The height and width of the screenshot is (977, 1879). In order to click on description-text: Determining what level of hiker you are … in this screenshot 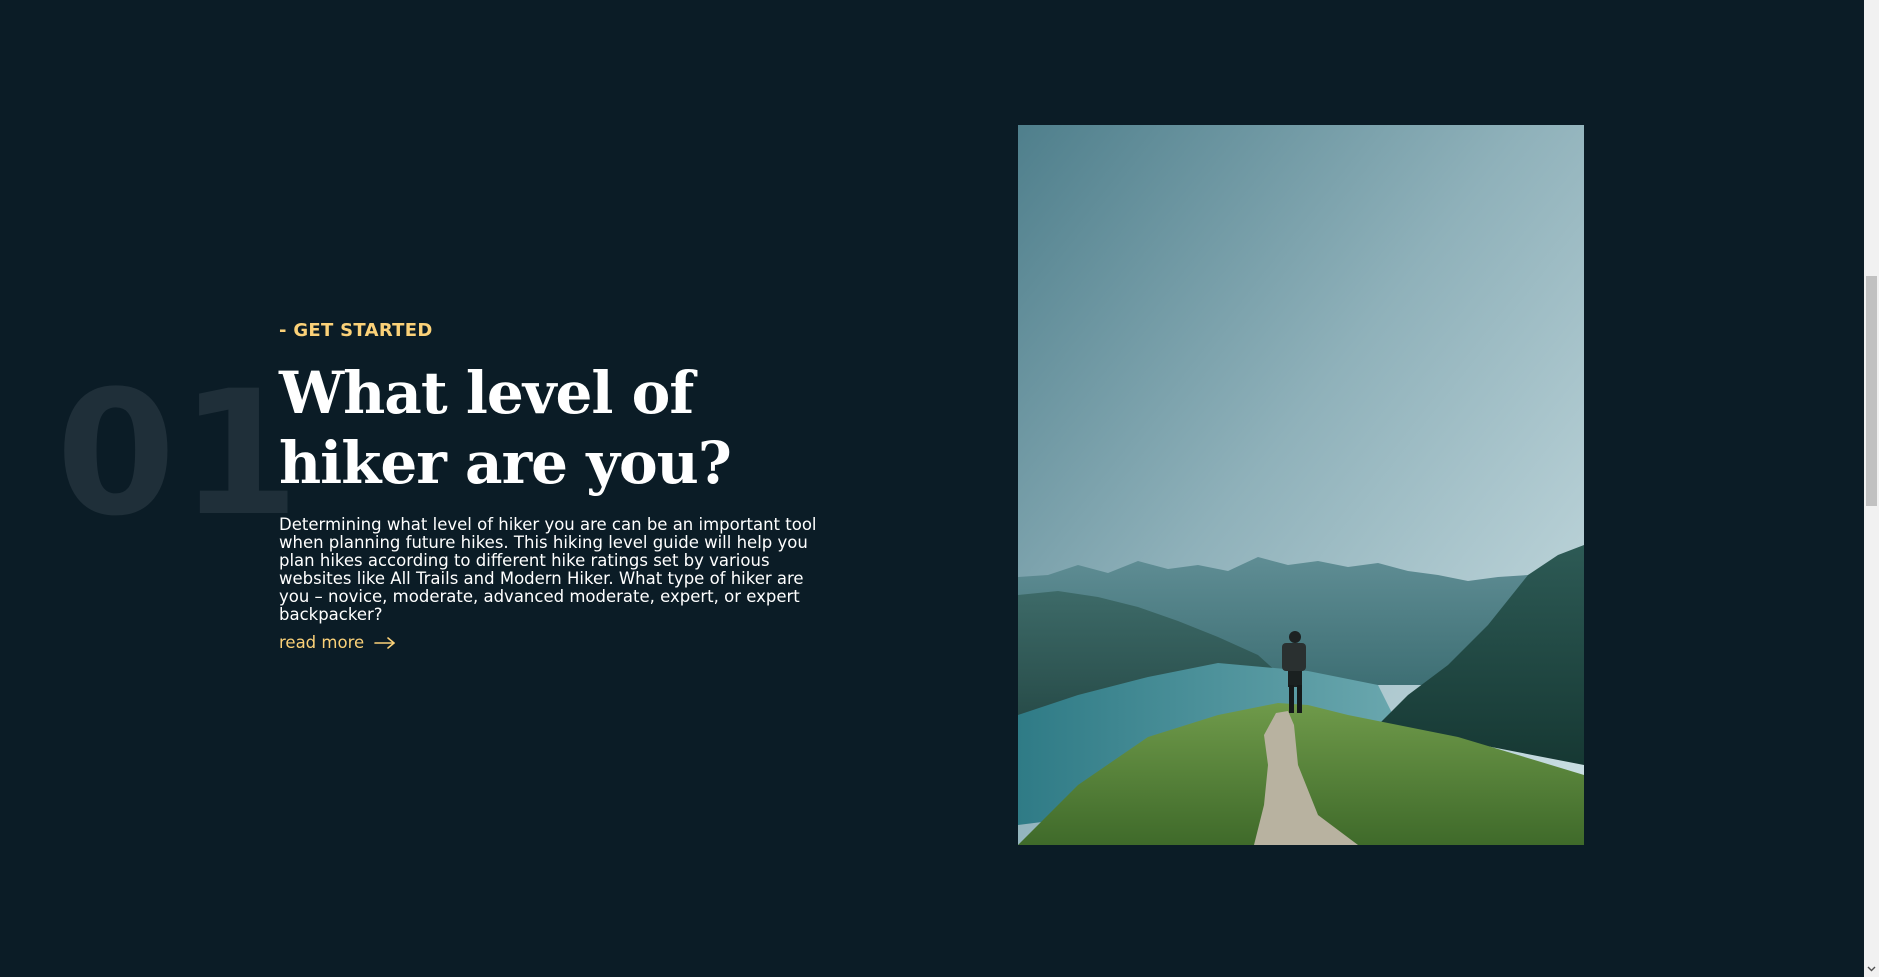, I will do `click(548, 569)`.